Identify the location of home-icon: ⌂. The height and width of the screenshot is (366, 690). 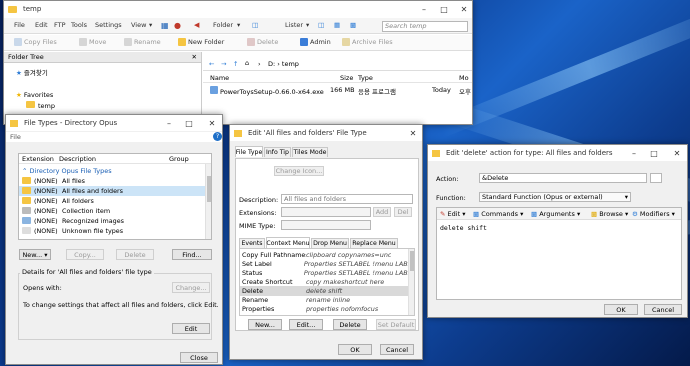
(247, 63).